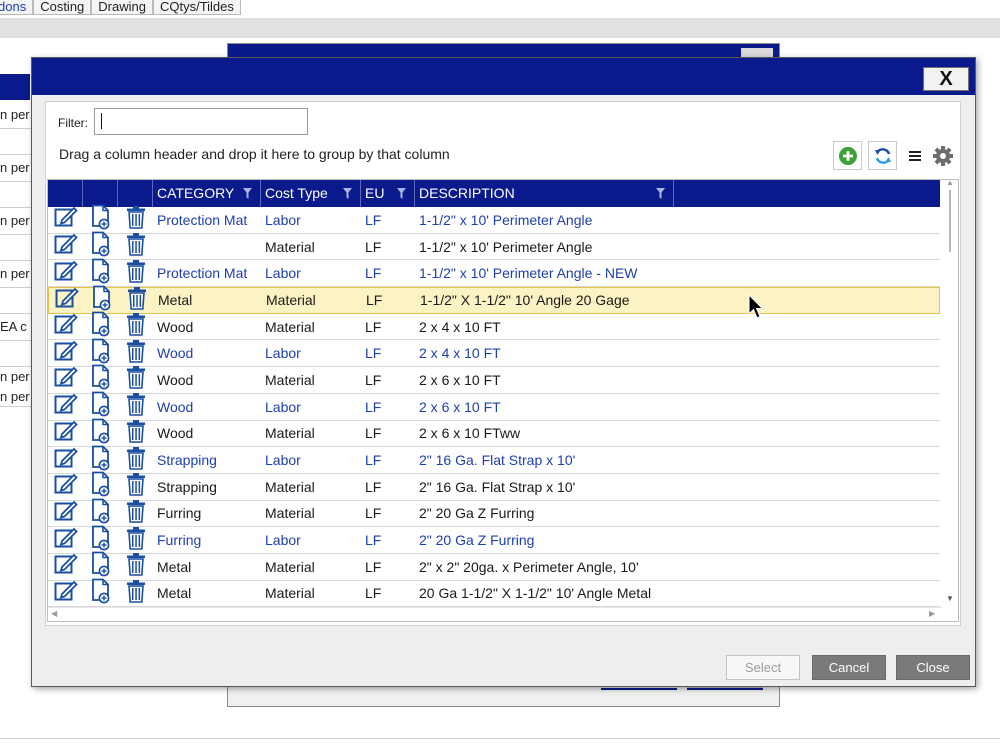 The width and height of the screenshot is (1000, 752). What do you see at coordinates (494, 433) in the screenshot?
I see `table-row: Wood Material LF 2 x 6 x 10 FTww` at bounding box center [494, 433].